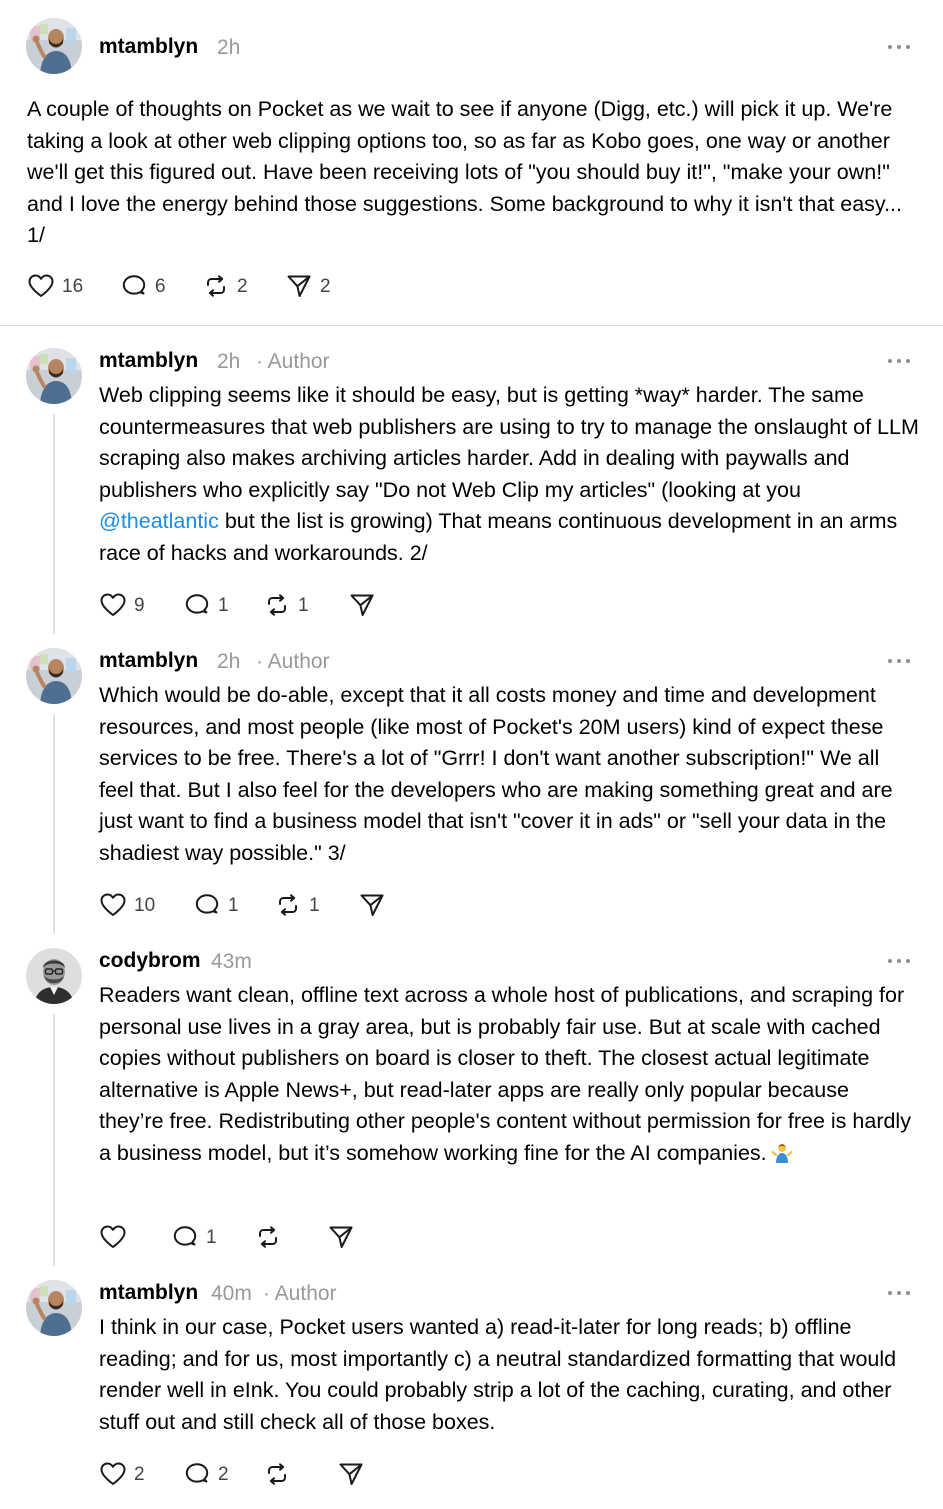  What do you see at coordinates (471, 325) in the screenshot?
I see `divider` at bounding box center [471, 325].